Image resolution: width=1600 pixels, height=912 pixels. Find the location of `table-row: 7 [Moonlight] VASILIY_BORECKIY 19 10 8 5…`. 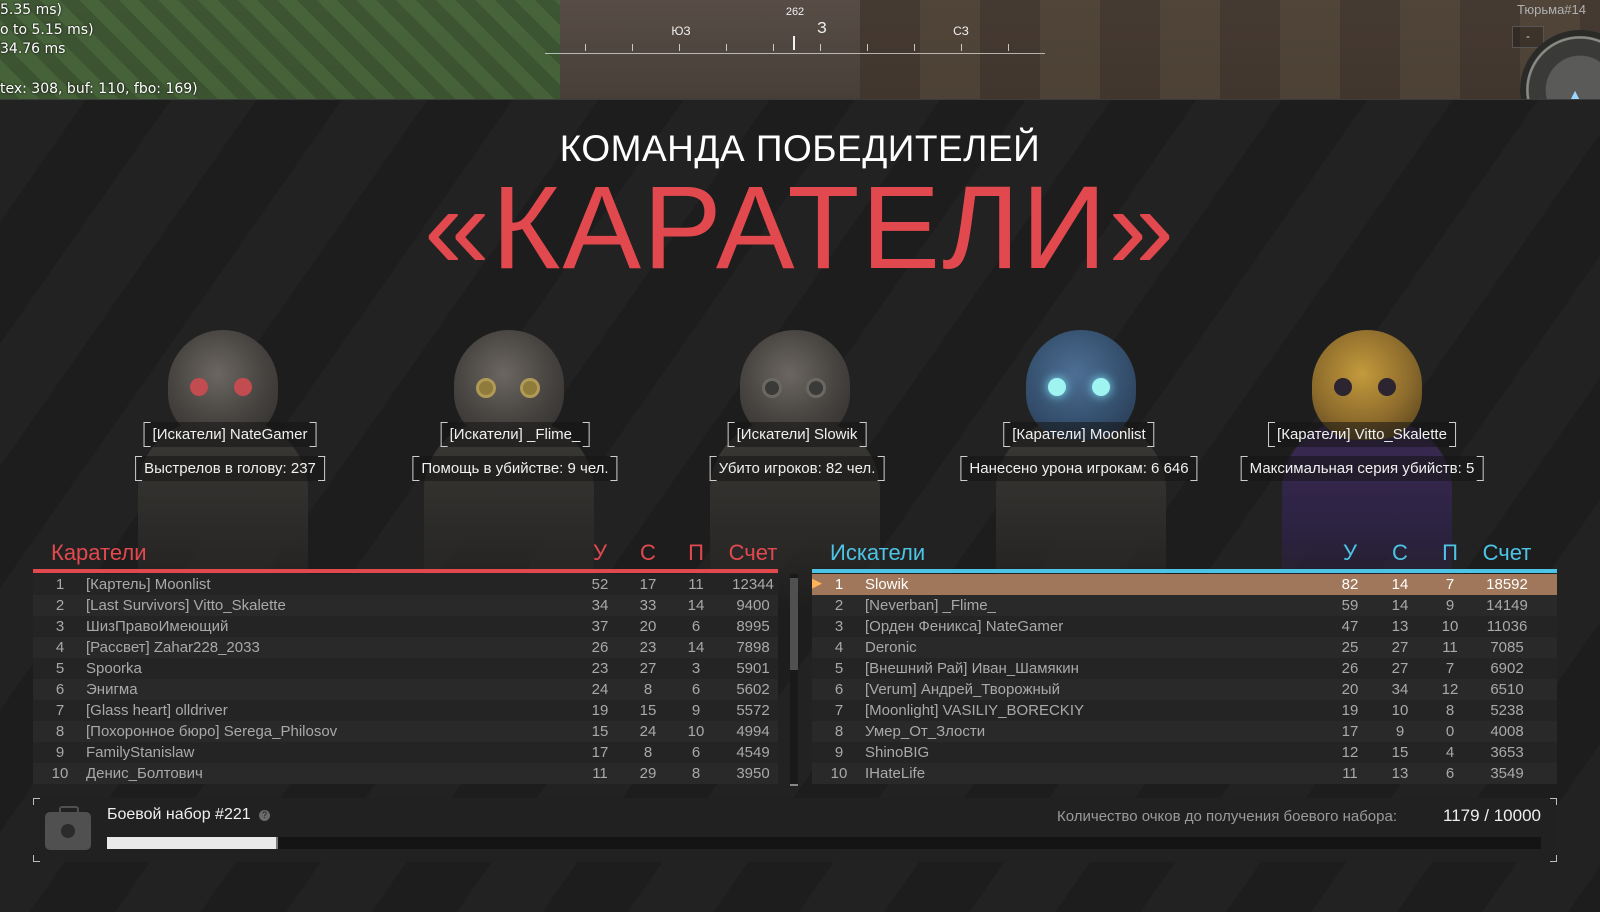

table-row: 7 [Moonlight] VASILIY_BORECKIY 19 10 8 5… is located at coordinates (1184, 710).